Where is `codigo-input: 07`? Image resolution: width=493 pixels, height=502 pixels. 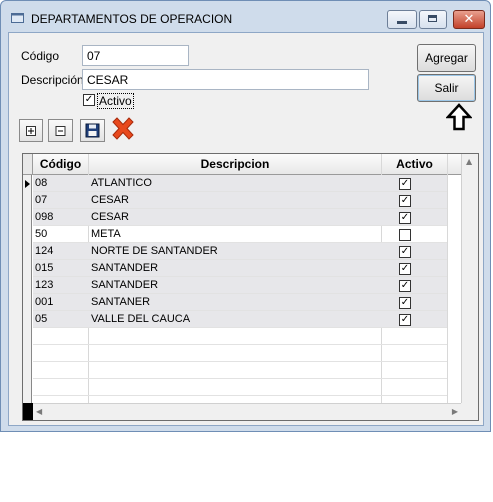 codigo-input: 07 is located at coordinates (135, 55).